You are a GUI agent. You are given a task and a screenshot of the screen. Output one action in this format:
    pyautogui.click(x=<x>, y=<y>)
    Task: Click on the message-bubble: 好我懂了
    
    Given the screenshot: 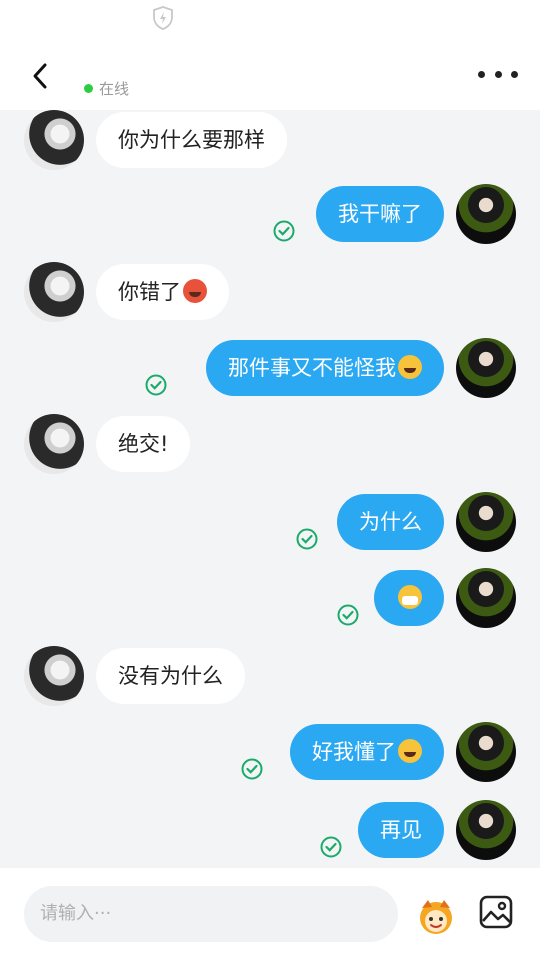 What is the action you would take?
    pyautogui.click(x=367, y=752)
    